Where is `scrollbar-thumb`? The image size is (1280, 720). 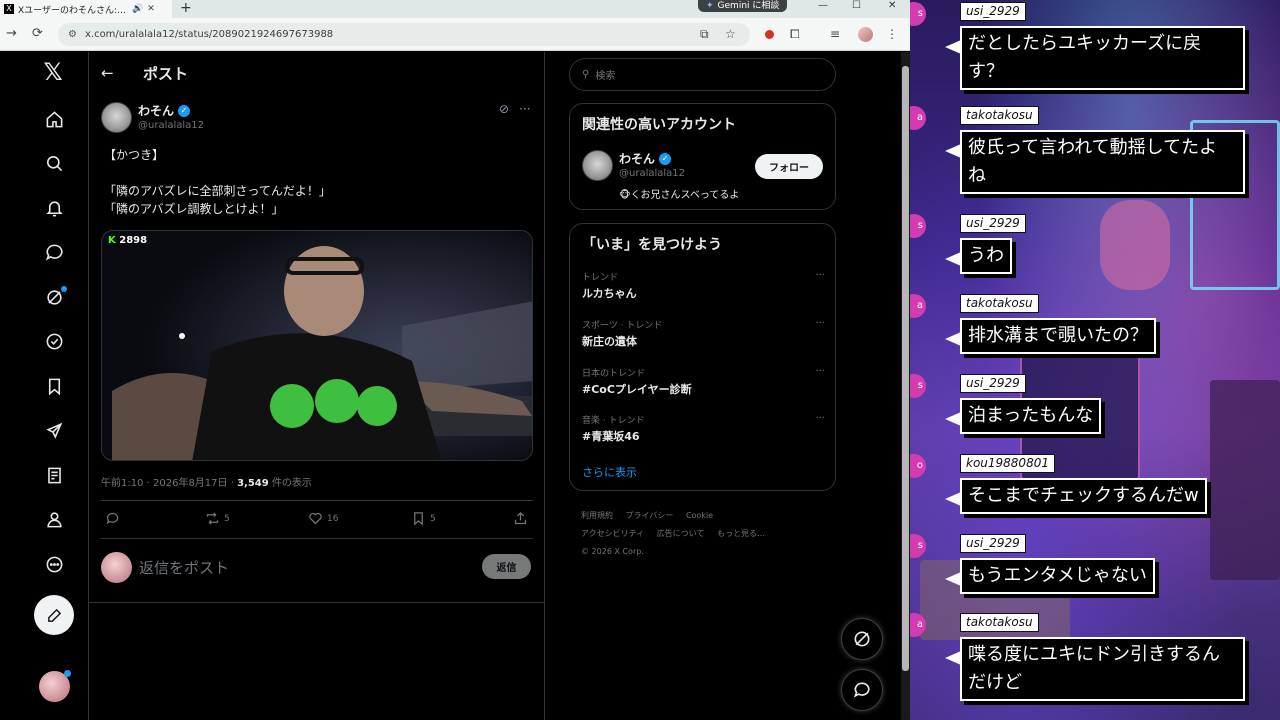 scrollbar-thumb is located at coordinates (905, 368).